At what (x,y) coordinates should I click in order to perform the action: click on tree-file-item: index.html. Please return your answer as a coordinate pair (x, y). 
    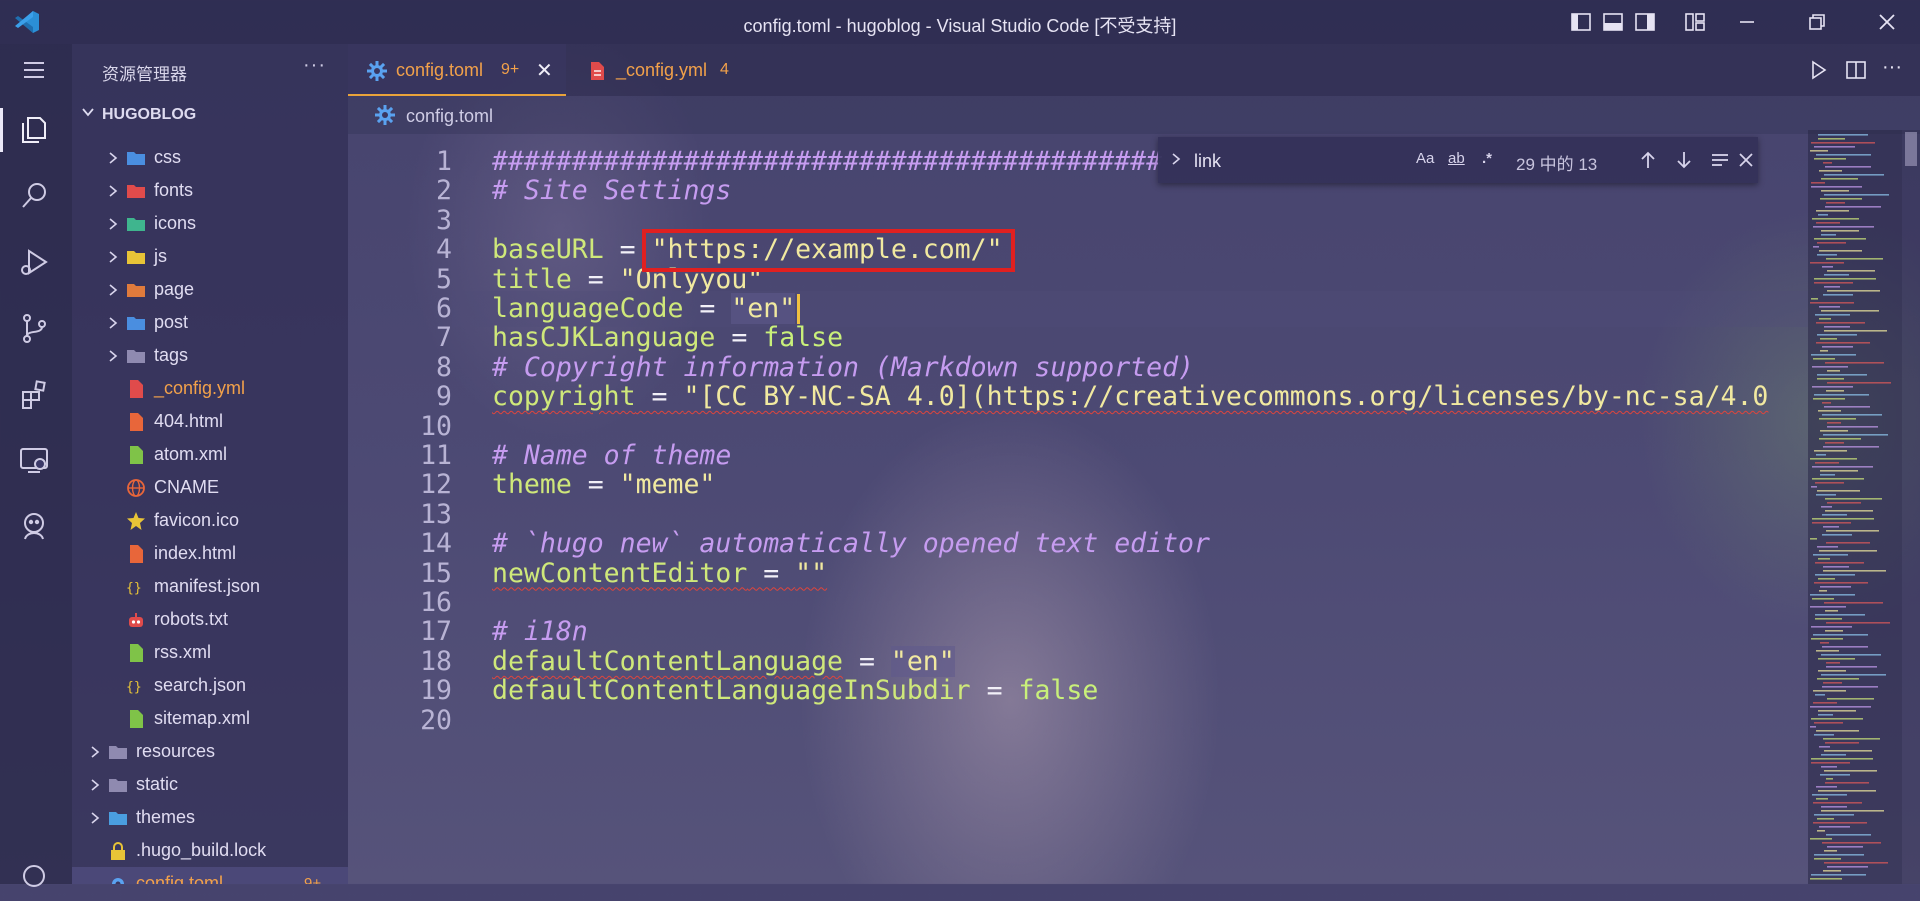
    Looking at the image, I should click on (210, 553).